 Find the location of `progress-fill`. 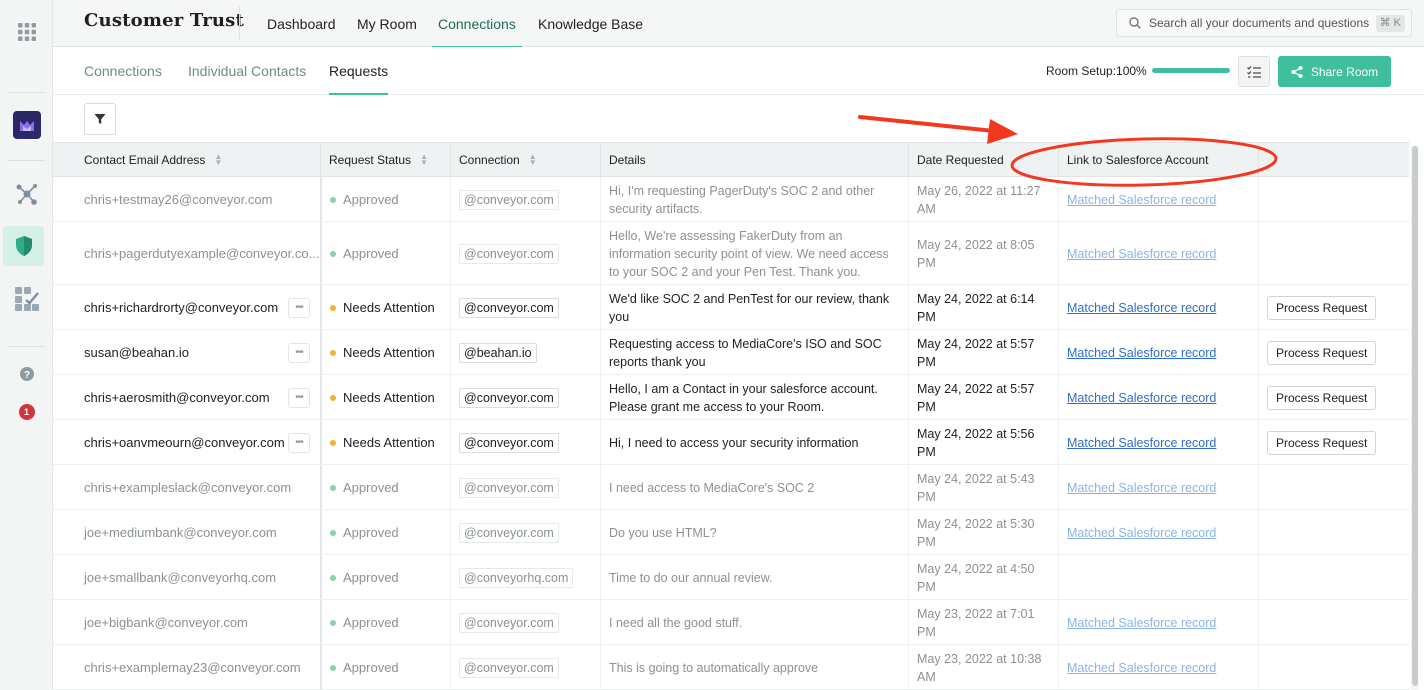

progress-fill is located at coordinates (1191, 70).